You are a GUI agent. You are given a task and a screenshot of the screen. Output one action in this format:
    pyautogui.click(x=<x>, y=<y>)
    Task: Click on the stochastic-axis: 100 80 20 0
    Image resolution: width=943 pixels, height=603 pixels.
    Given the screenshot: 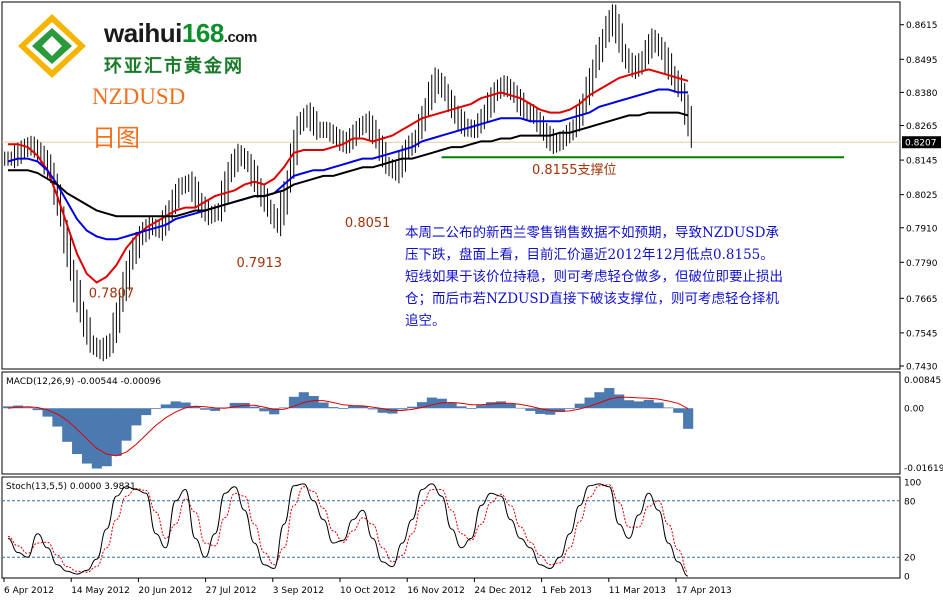 What is the action you would take?
    pyautogui.click(x=912, y=531)
    